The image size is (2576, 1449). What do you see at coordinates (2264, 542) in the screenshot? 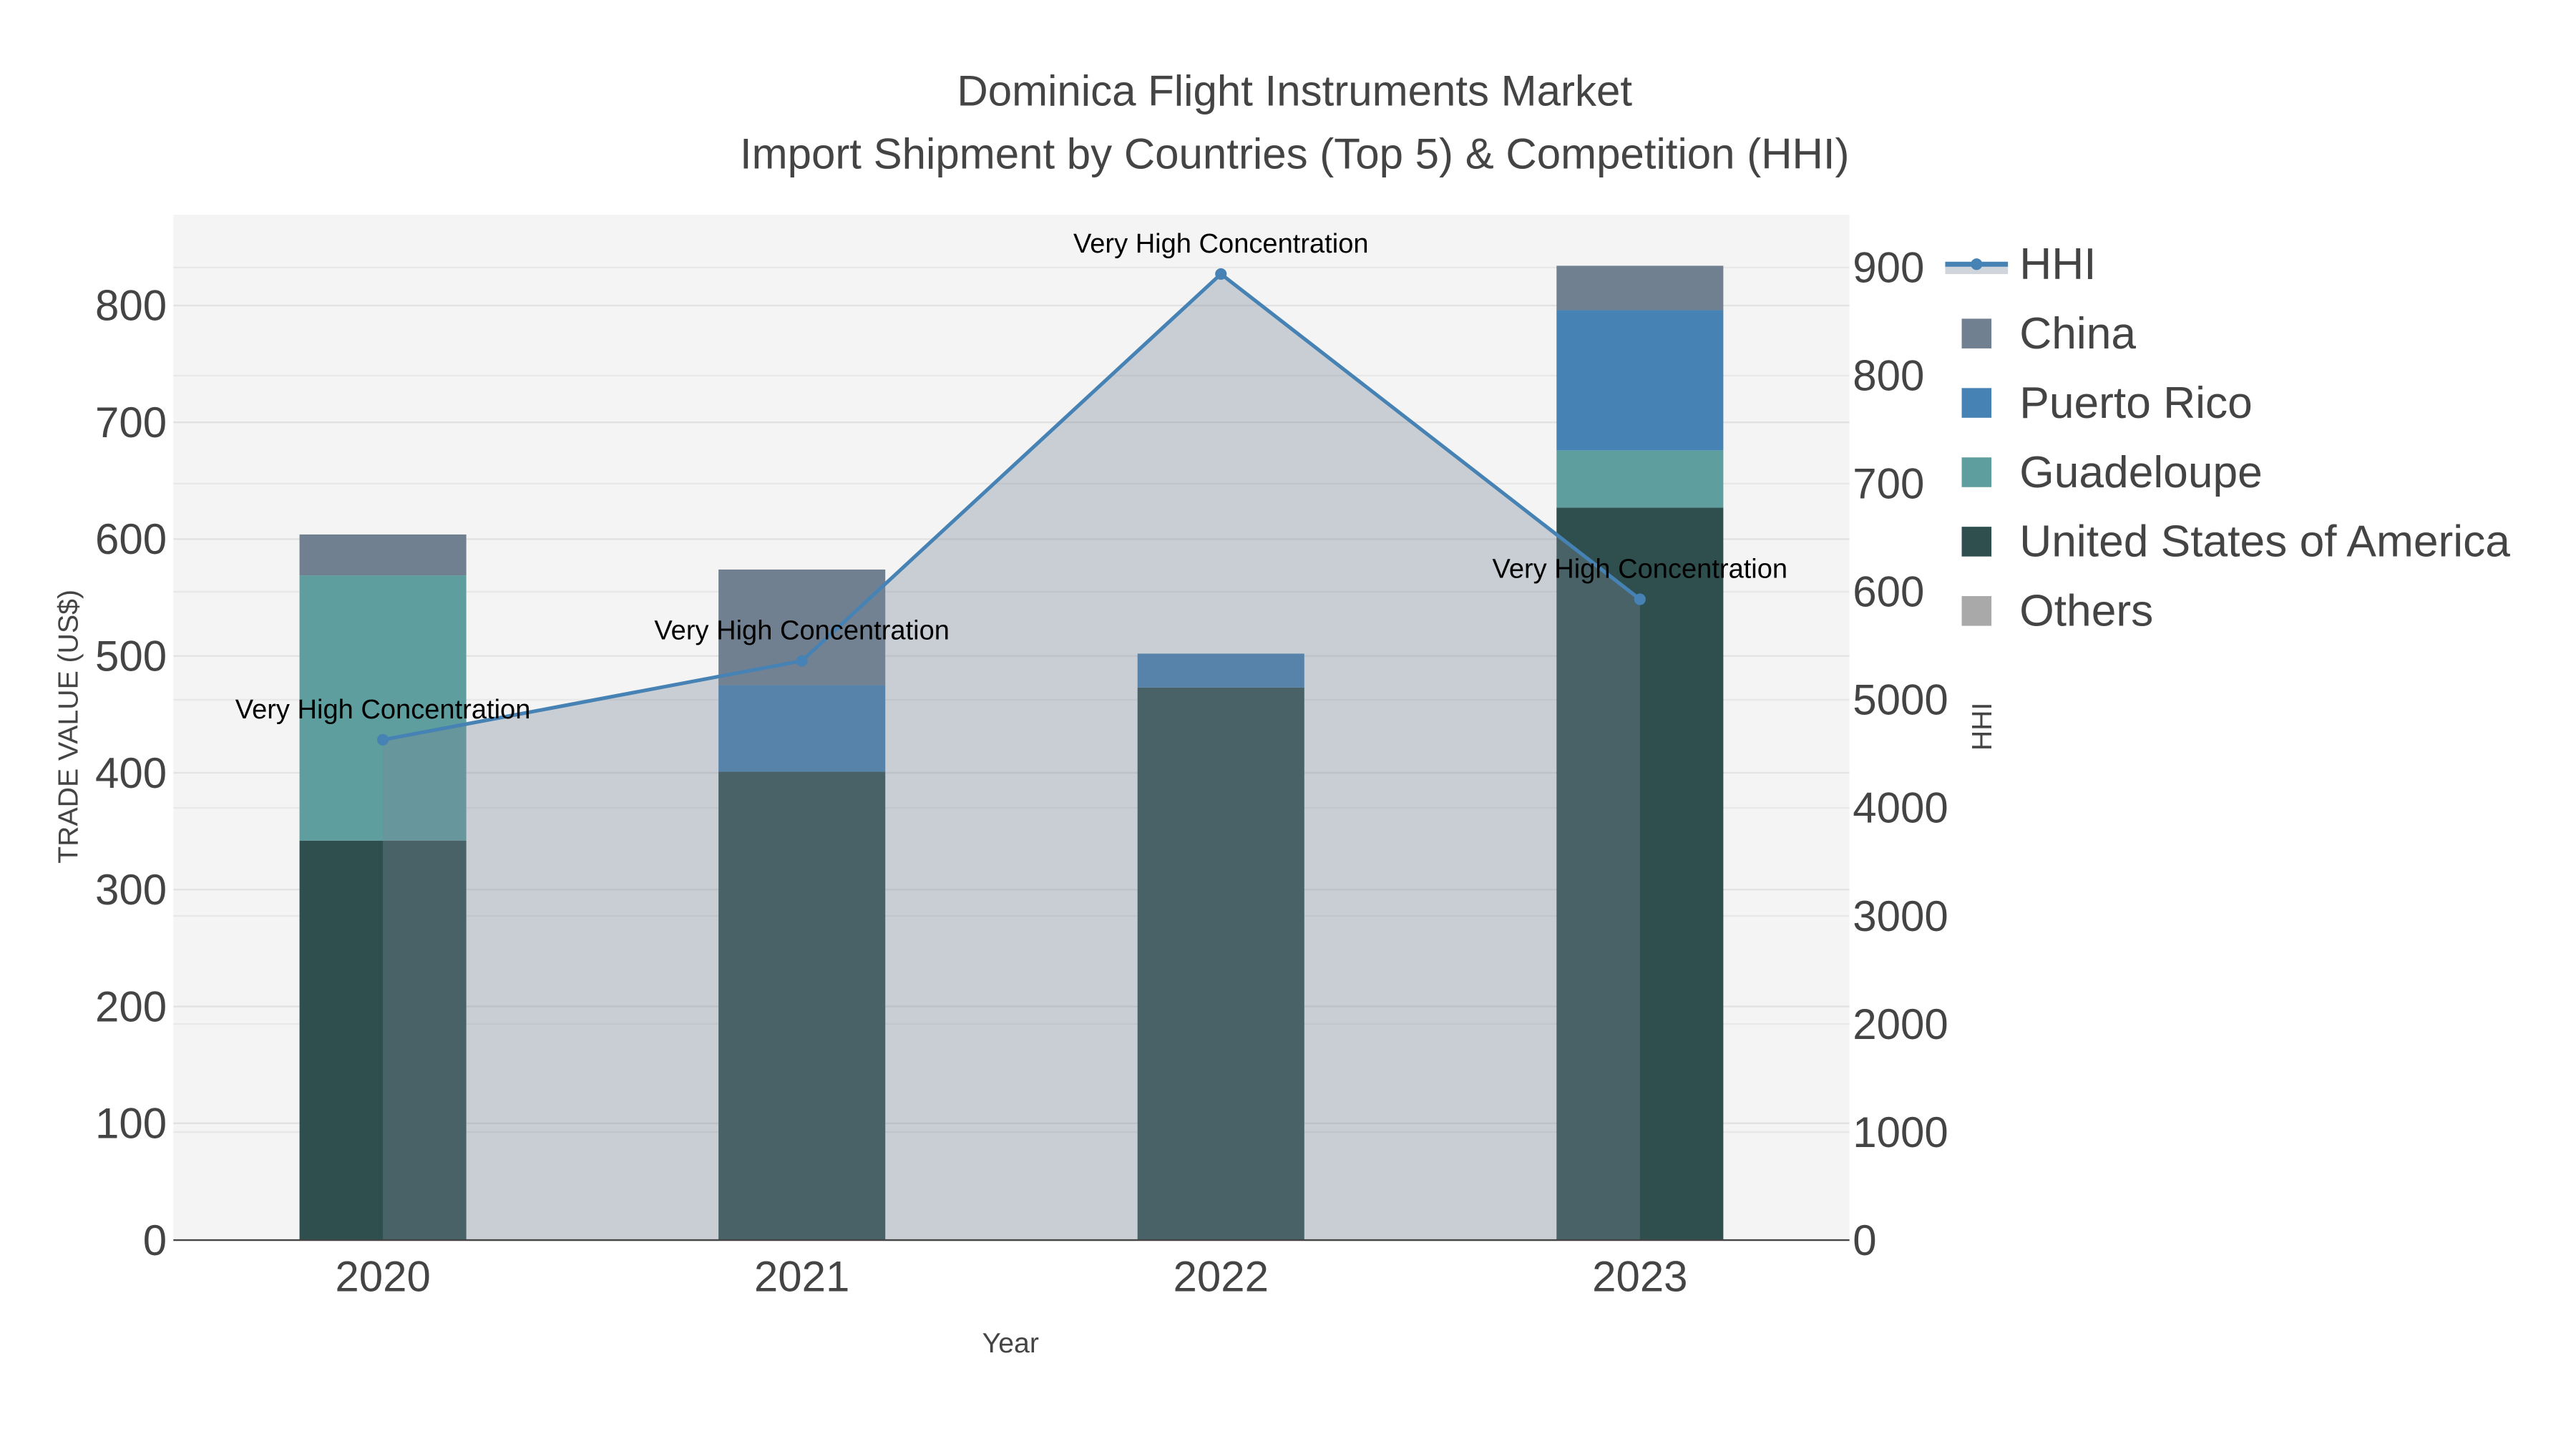
I see `svg-text: United States of America` at bounding box center [2264, 542].